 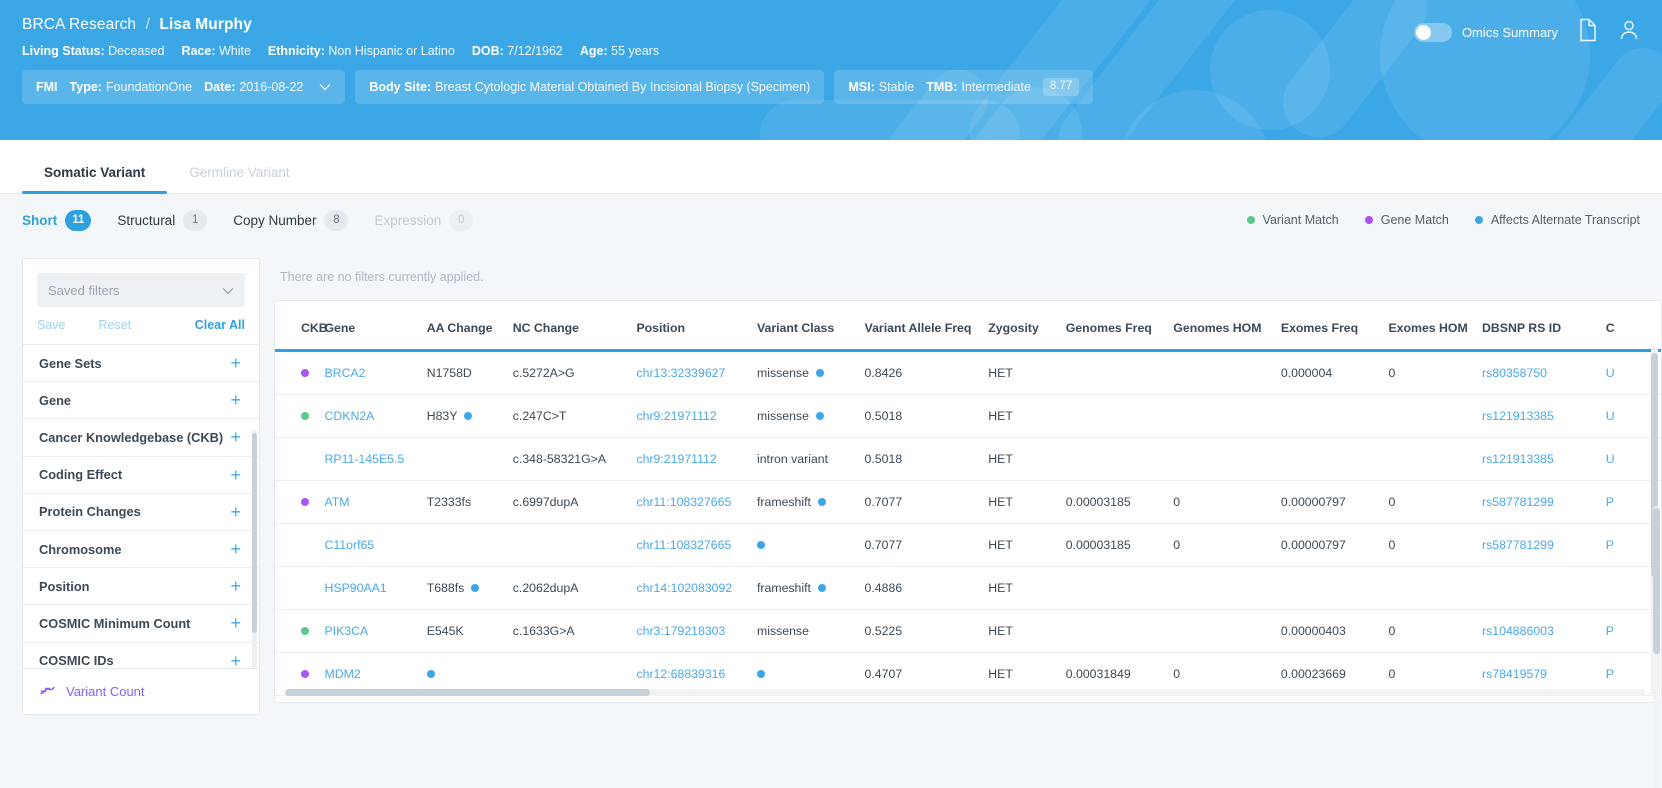 I want to click on gene-link: C11orf65, so click(x=349, y=545).